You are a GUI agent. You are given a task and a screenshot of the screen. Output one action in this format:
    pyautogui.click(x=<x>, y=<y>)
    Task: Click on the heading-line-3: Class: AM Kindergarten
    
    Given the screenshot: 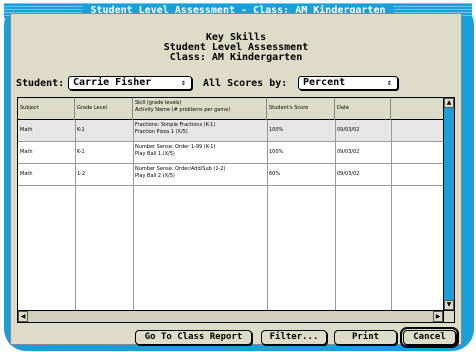 What is the action you would take?
    pyautogui.click(x=236, y=57)
    